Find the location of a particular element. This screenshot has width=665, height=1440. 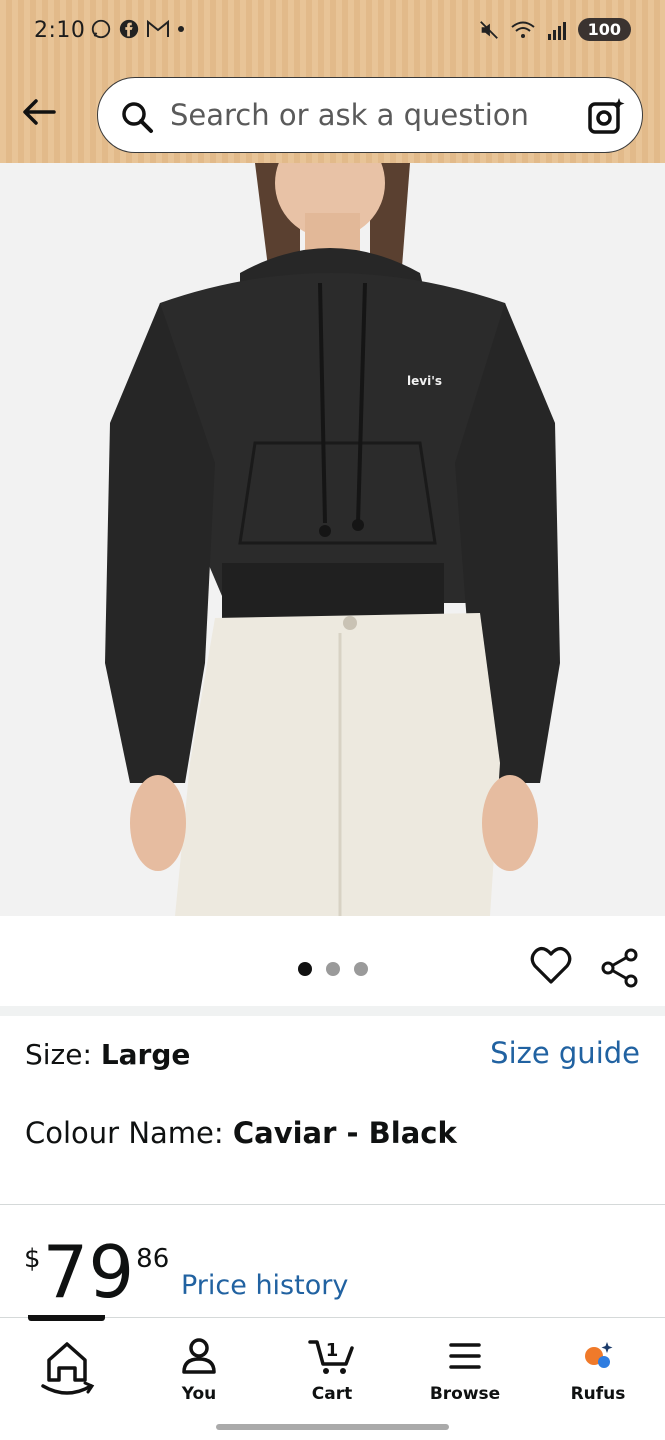

bottom-nav: You 1 Cart Browse Rufus is located at coordinates (332, 1377).